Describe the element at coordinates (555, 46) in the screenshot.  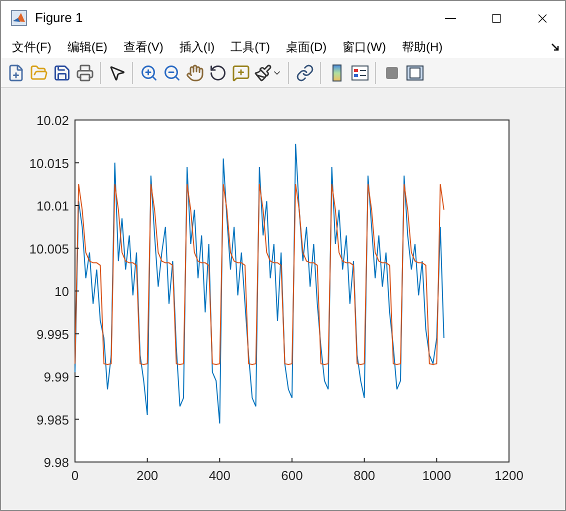
I see `dock-arrow-icon` at that location.